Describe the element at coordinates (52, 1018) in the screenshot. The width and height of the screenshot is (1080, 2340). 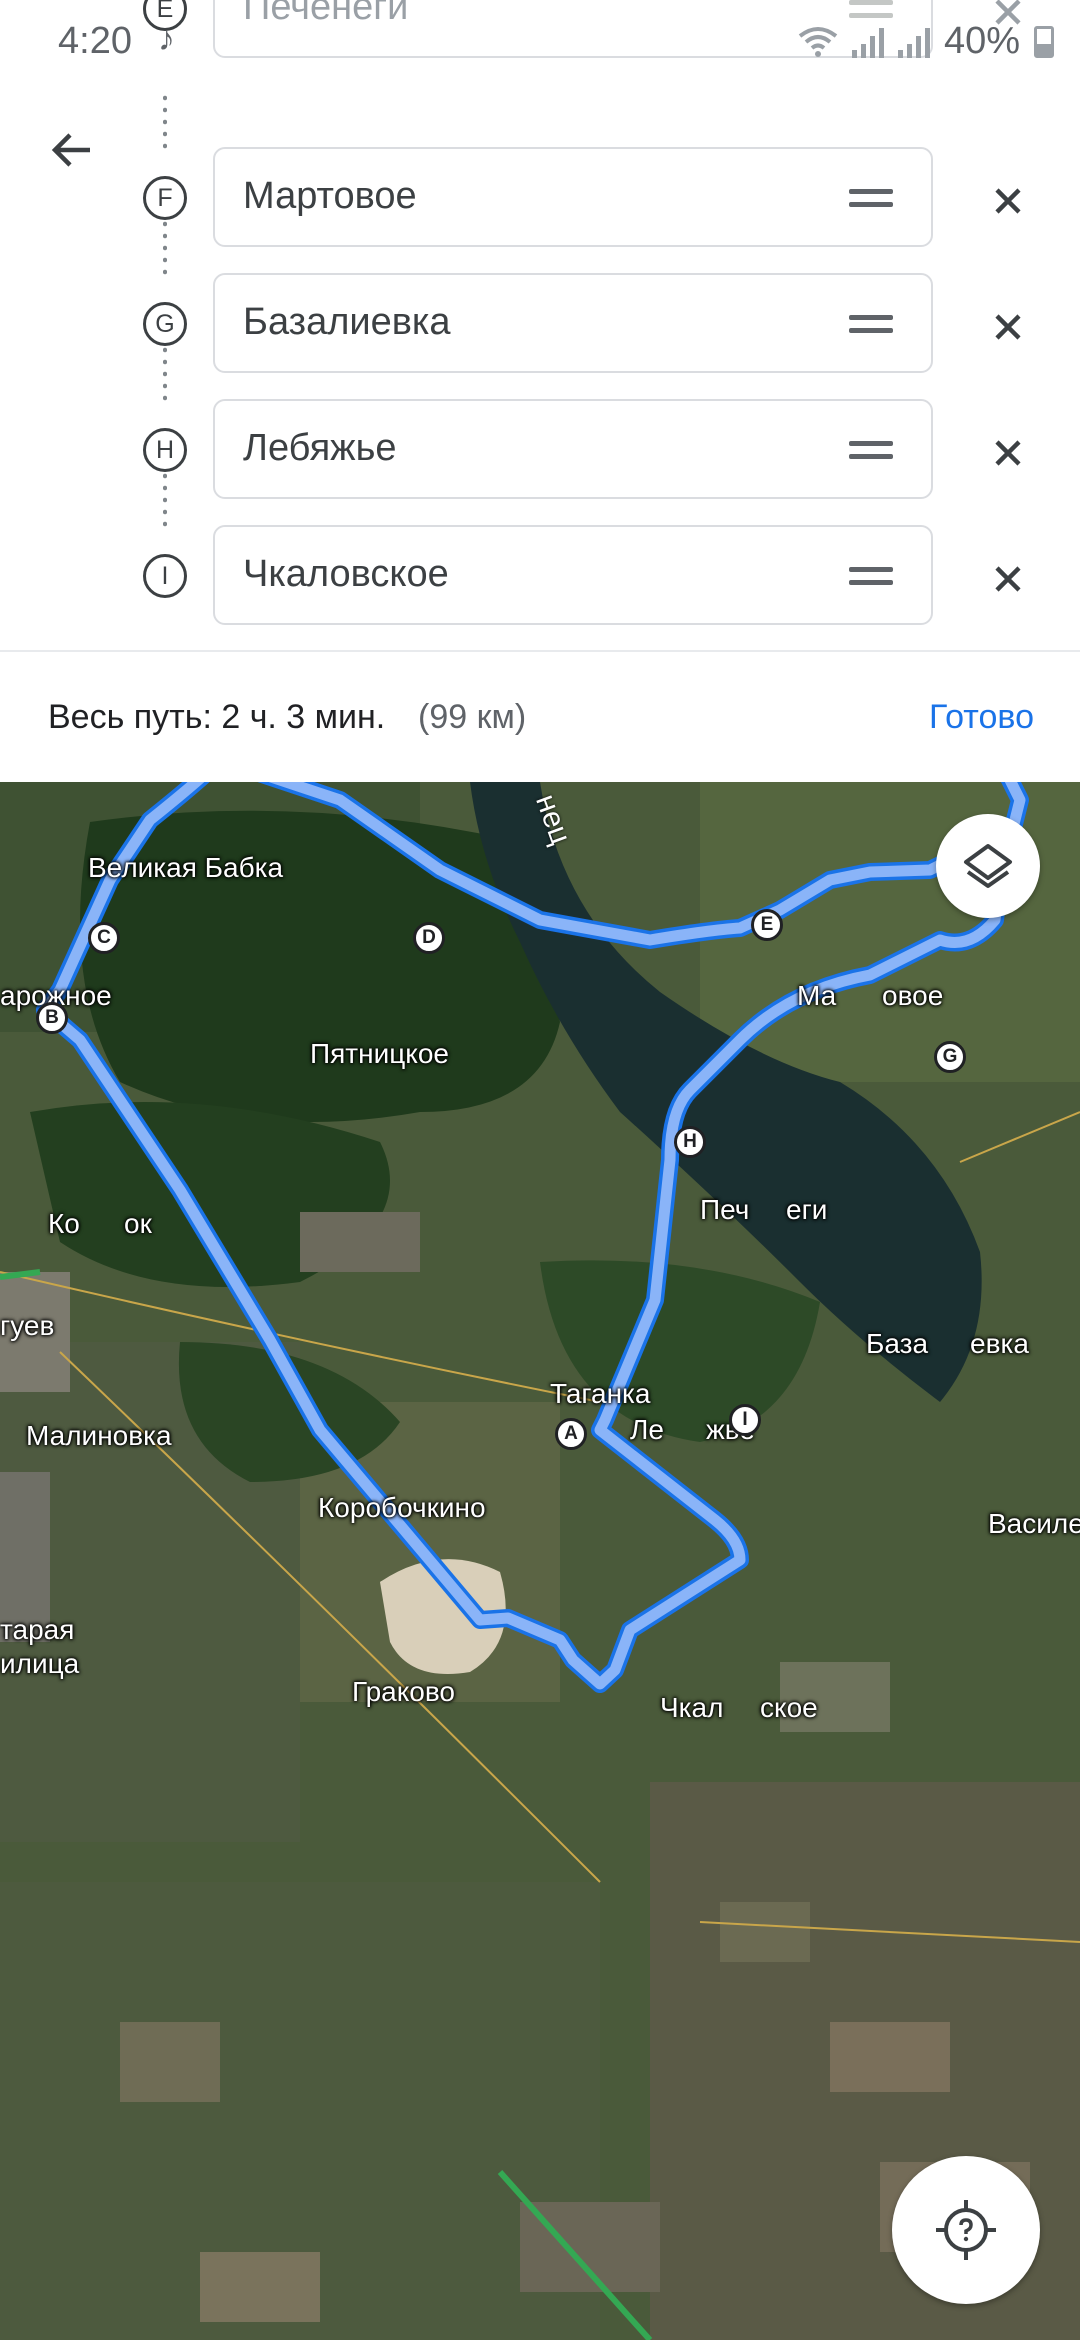
I see `route-marker-b: B` at that location.